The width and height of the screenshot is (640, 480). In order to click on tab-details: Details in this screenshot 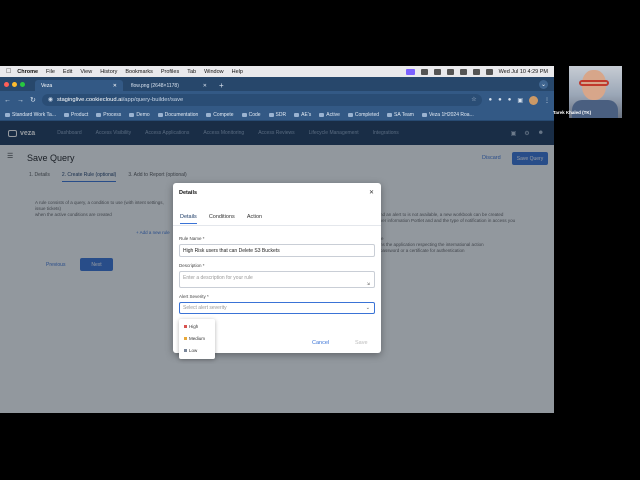, I will do `click(188, 219)`.